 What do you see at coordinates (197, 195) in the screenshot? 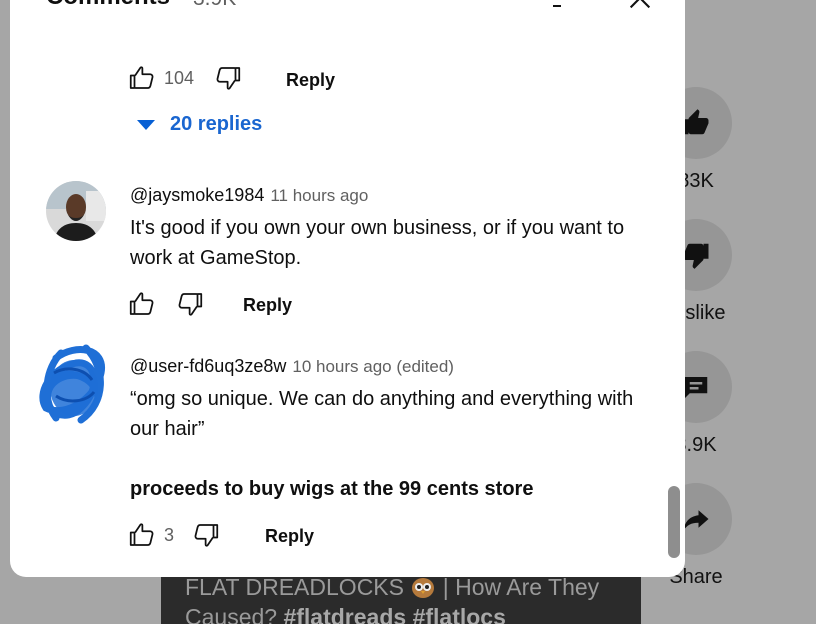
I see `author-handle: @jaysmoke1984` at bounding box center [197, 195].